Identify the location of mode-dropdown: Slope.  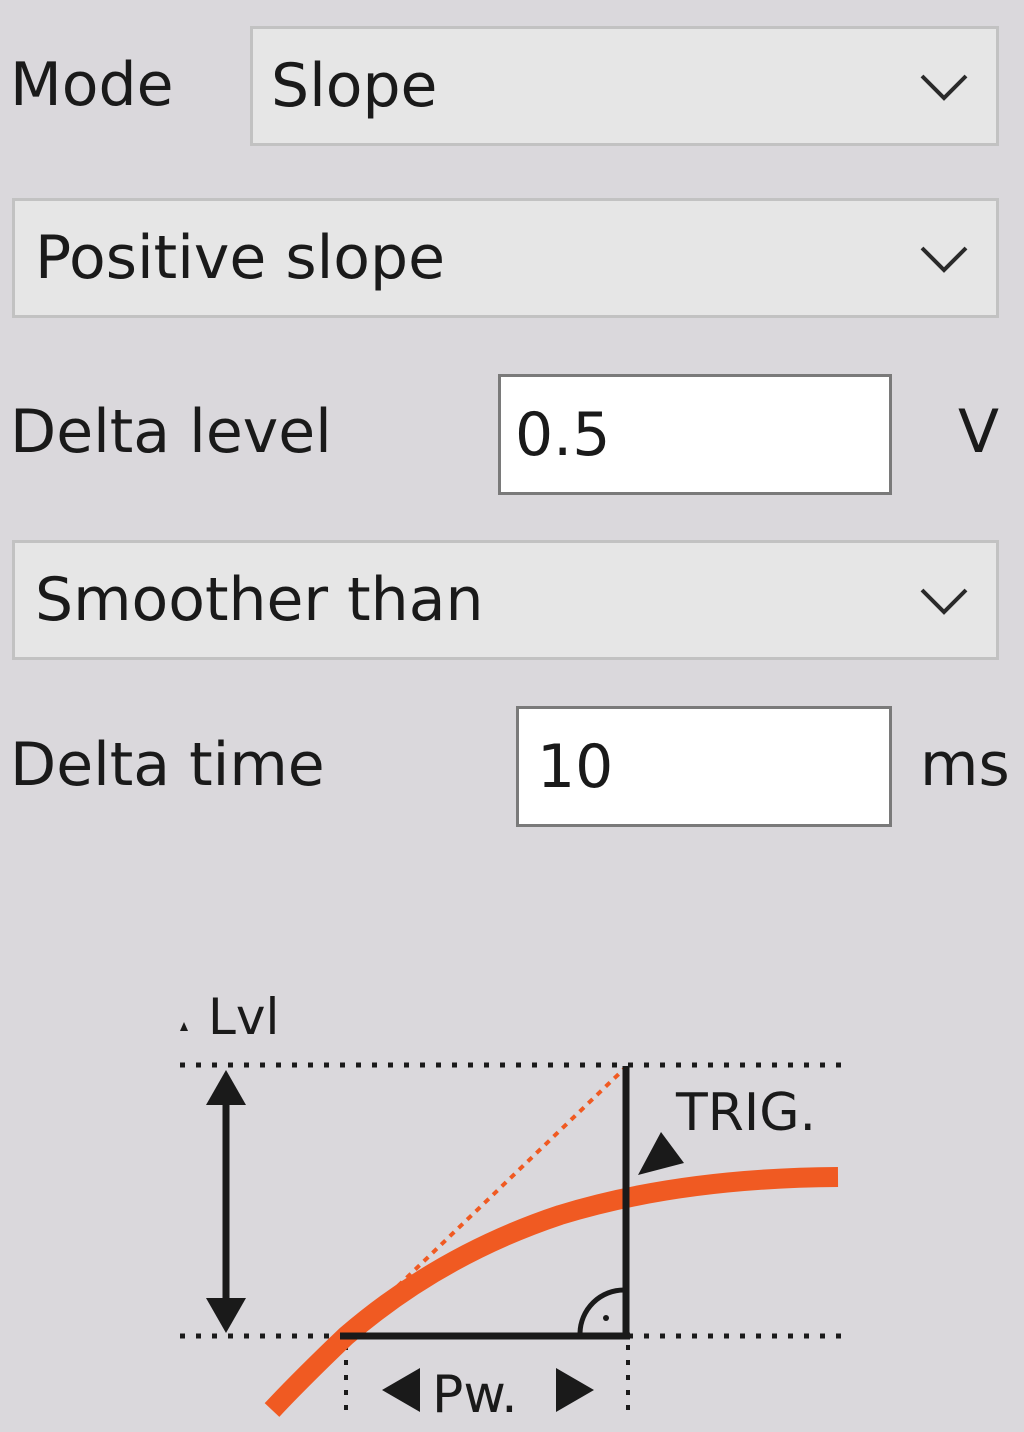
(624, 86).